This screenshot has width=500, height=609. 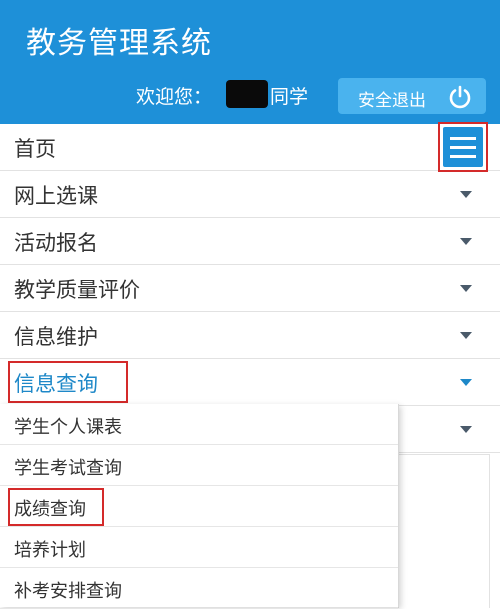 What do you see at coordinates (174, 97) in the screenshot?
I see `welcome-text: 欢迎您：` at bounding box center [174, 97].